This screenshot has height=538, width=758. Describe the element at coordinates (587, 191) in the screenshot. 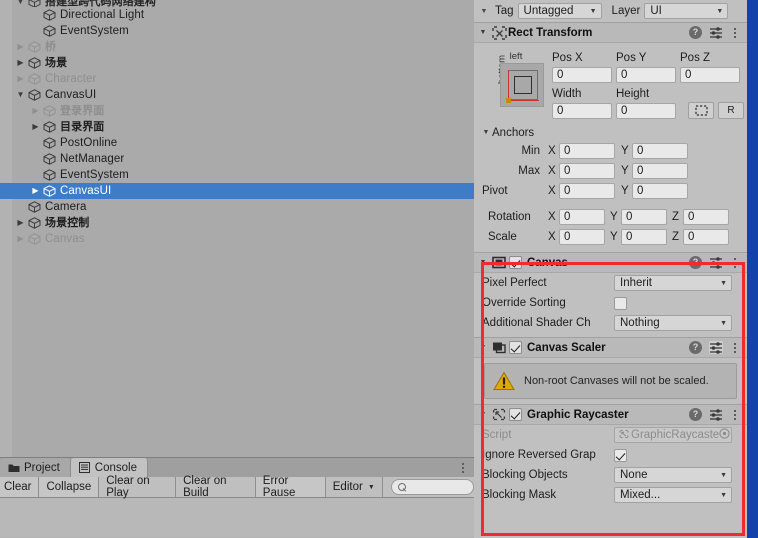

I see `pivot-x-input: 0` at that location.